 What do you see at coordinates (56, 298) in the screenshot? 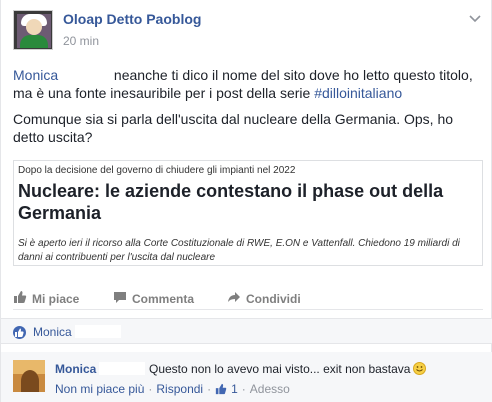
I see `like-label: Mi piace` at bounding box center [56, 298].